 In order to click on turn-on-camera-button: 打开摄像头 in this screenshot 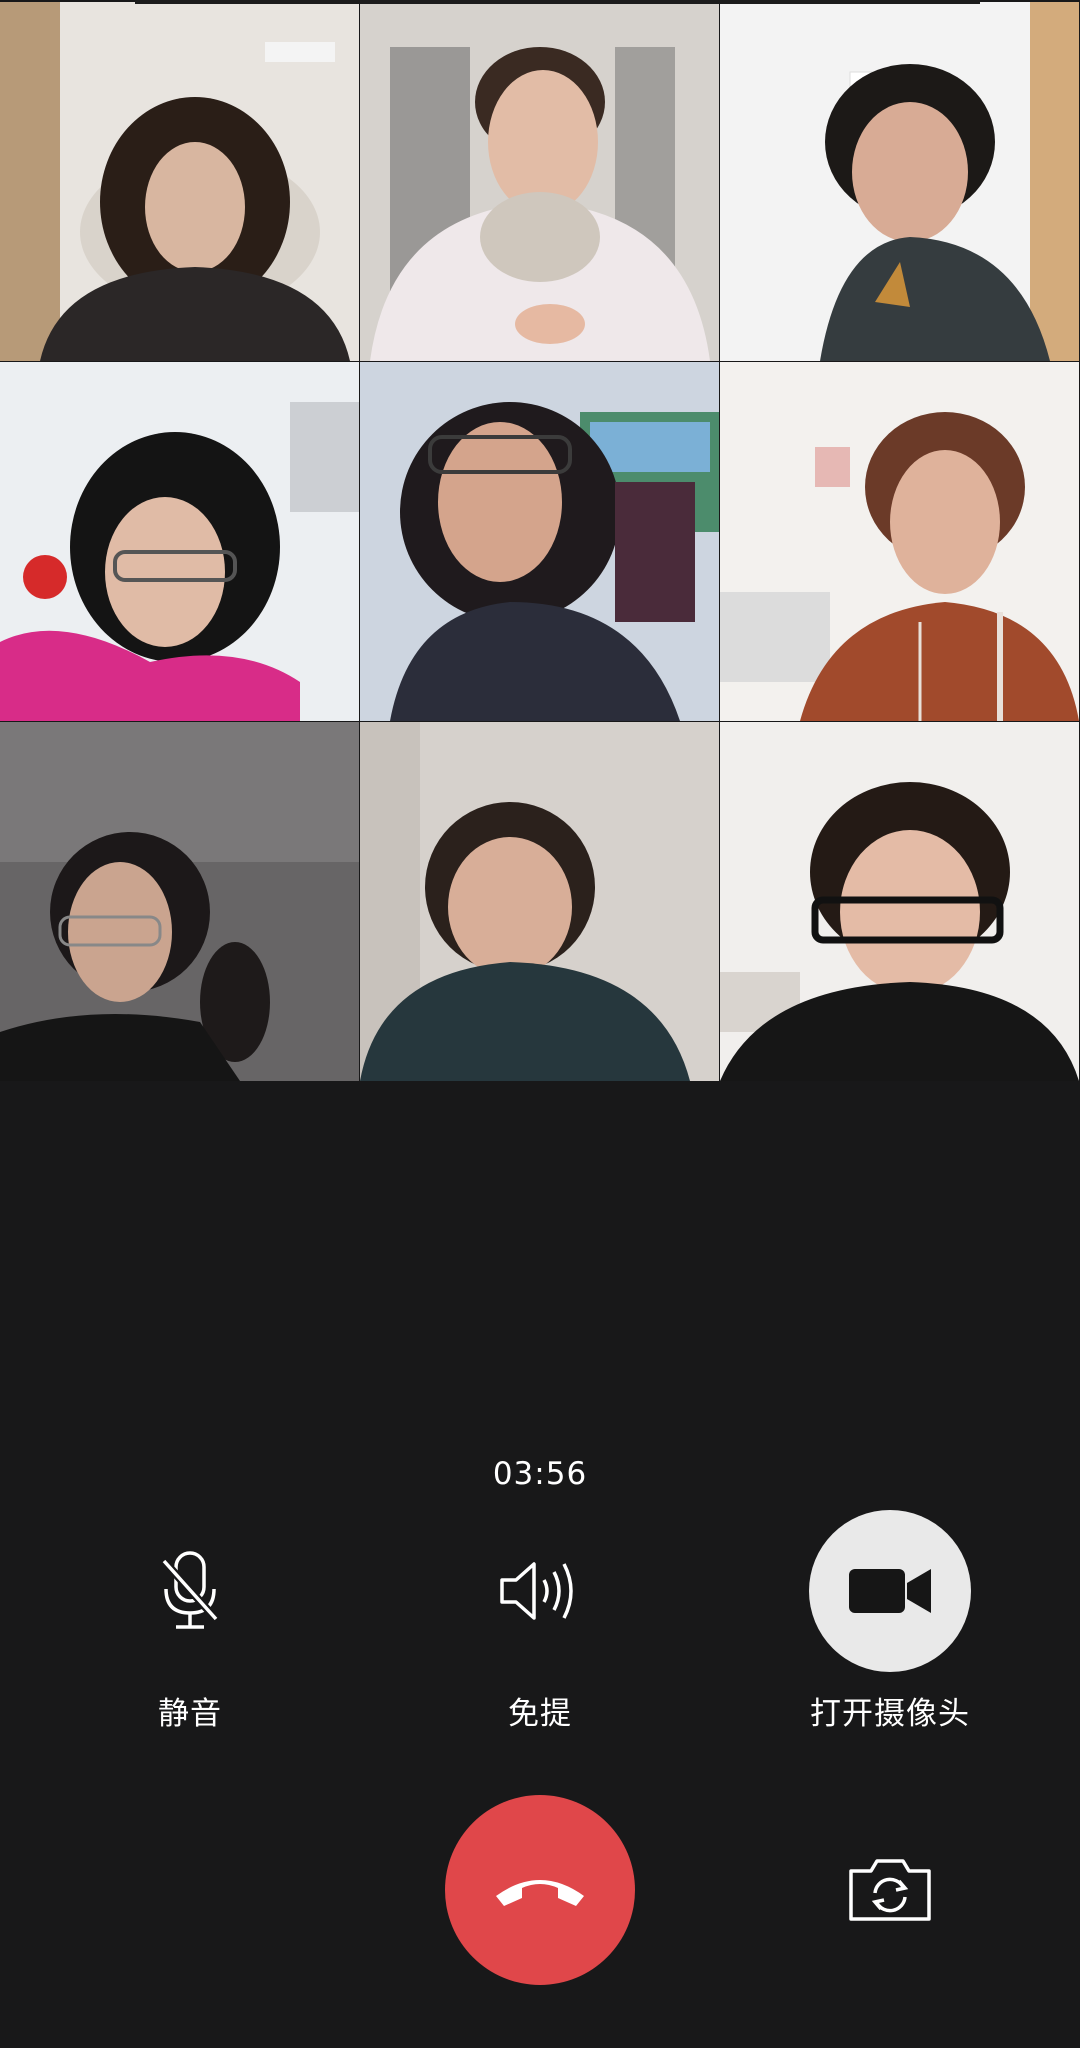, I will do `click(890, 1621)`.